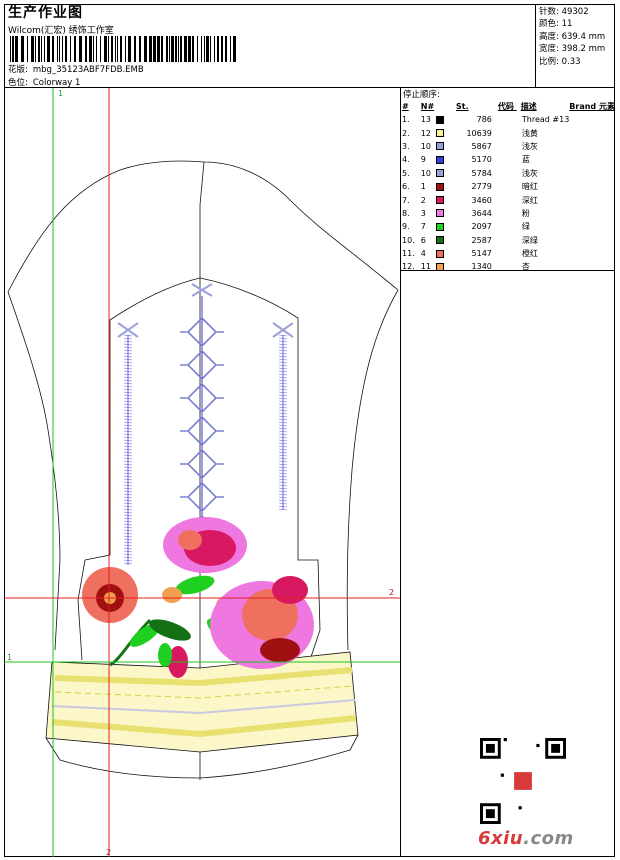 This screenshot has width=620, height=860. Describe the element at coordinates (60, 93) in the screenshot. I see `guide-label-v1: 1` at that location.